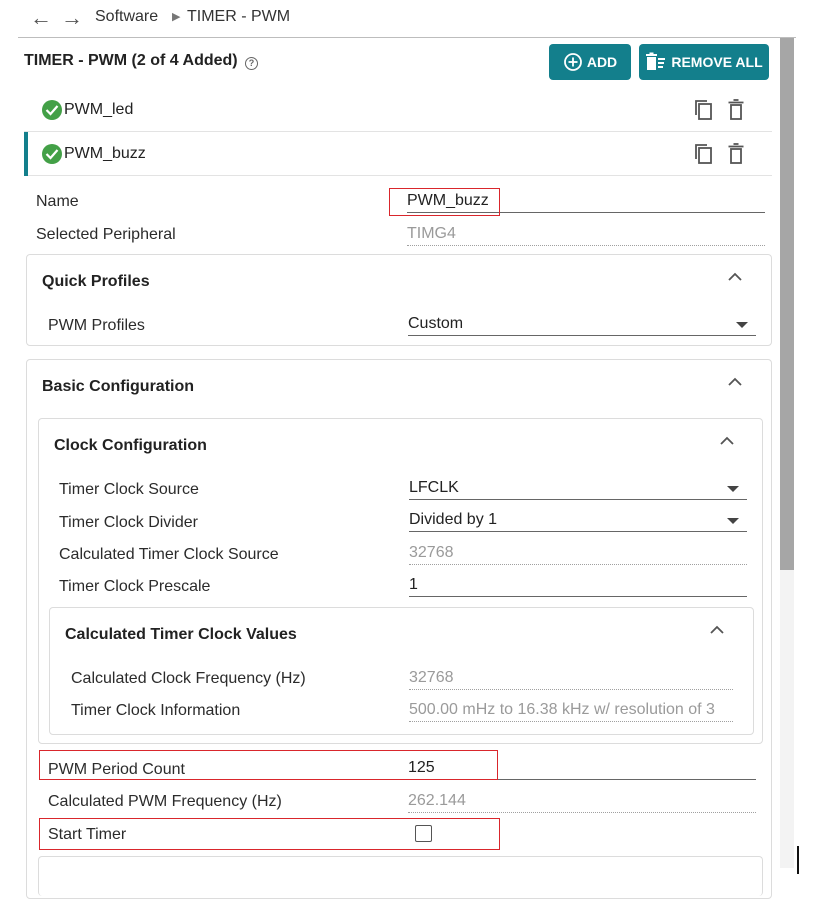  I want to click on back-arrow-icon: ←, so click(41, 18).